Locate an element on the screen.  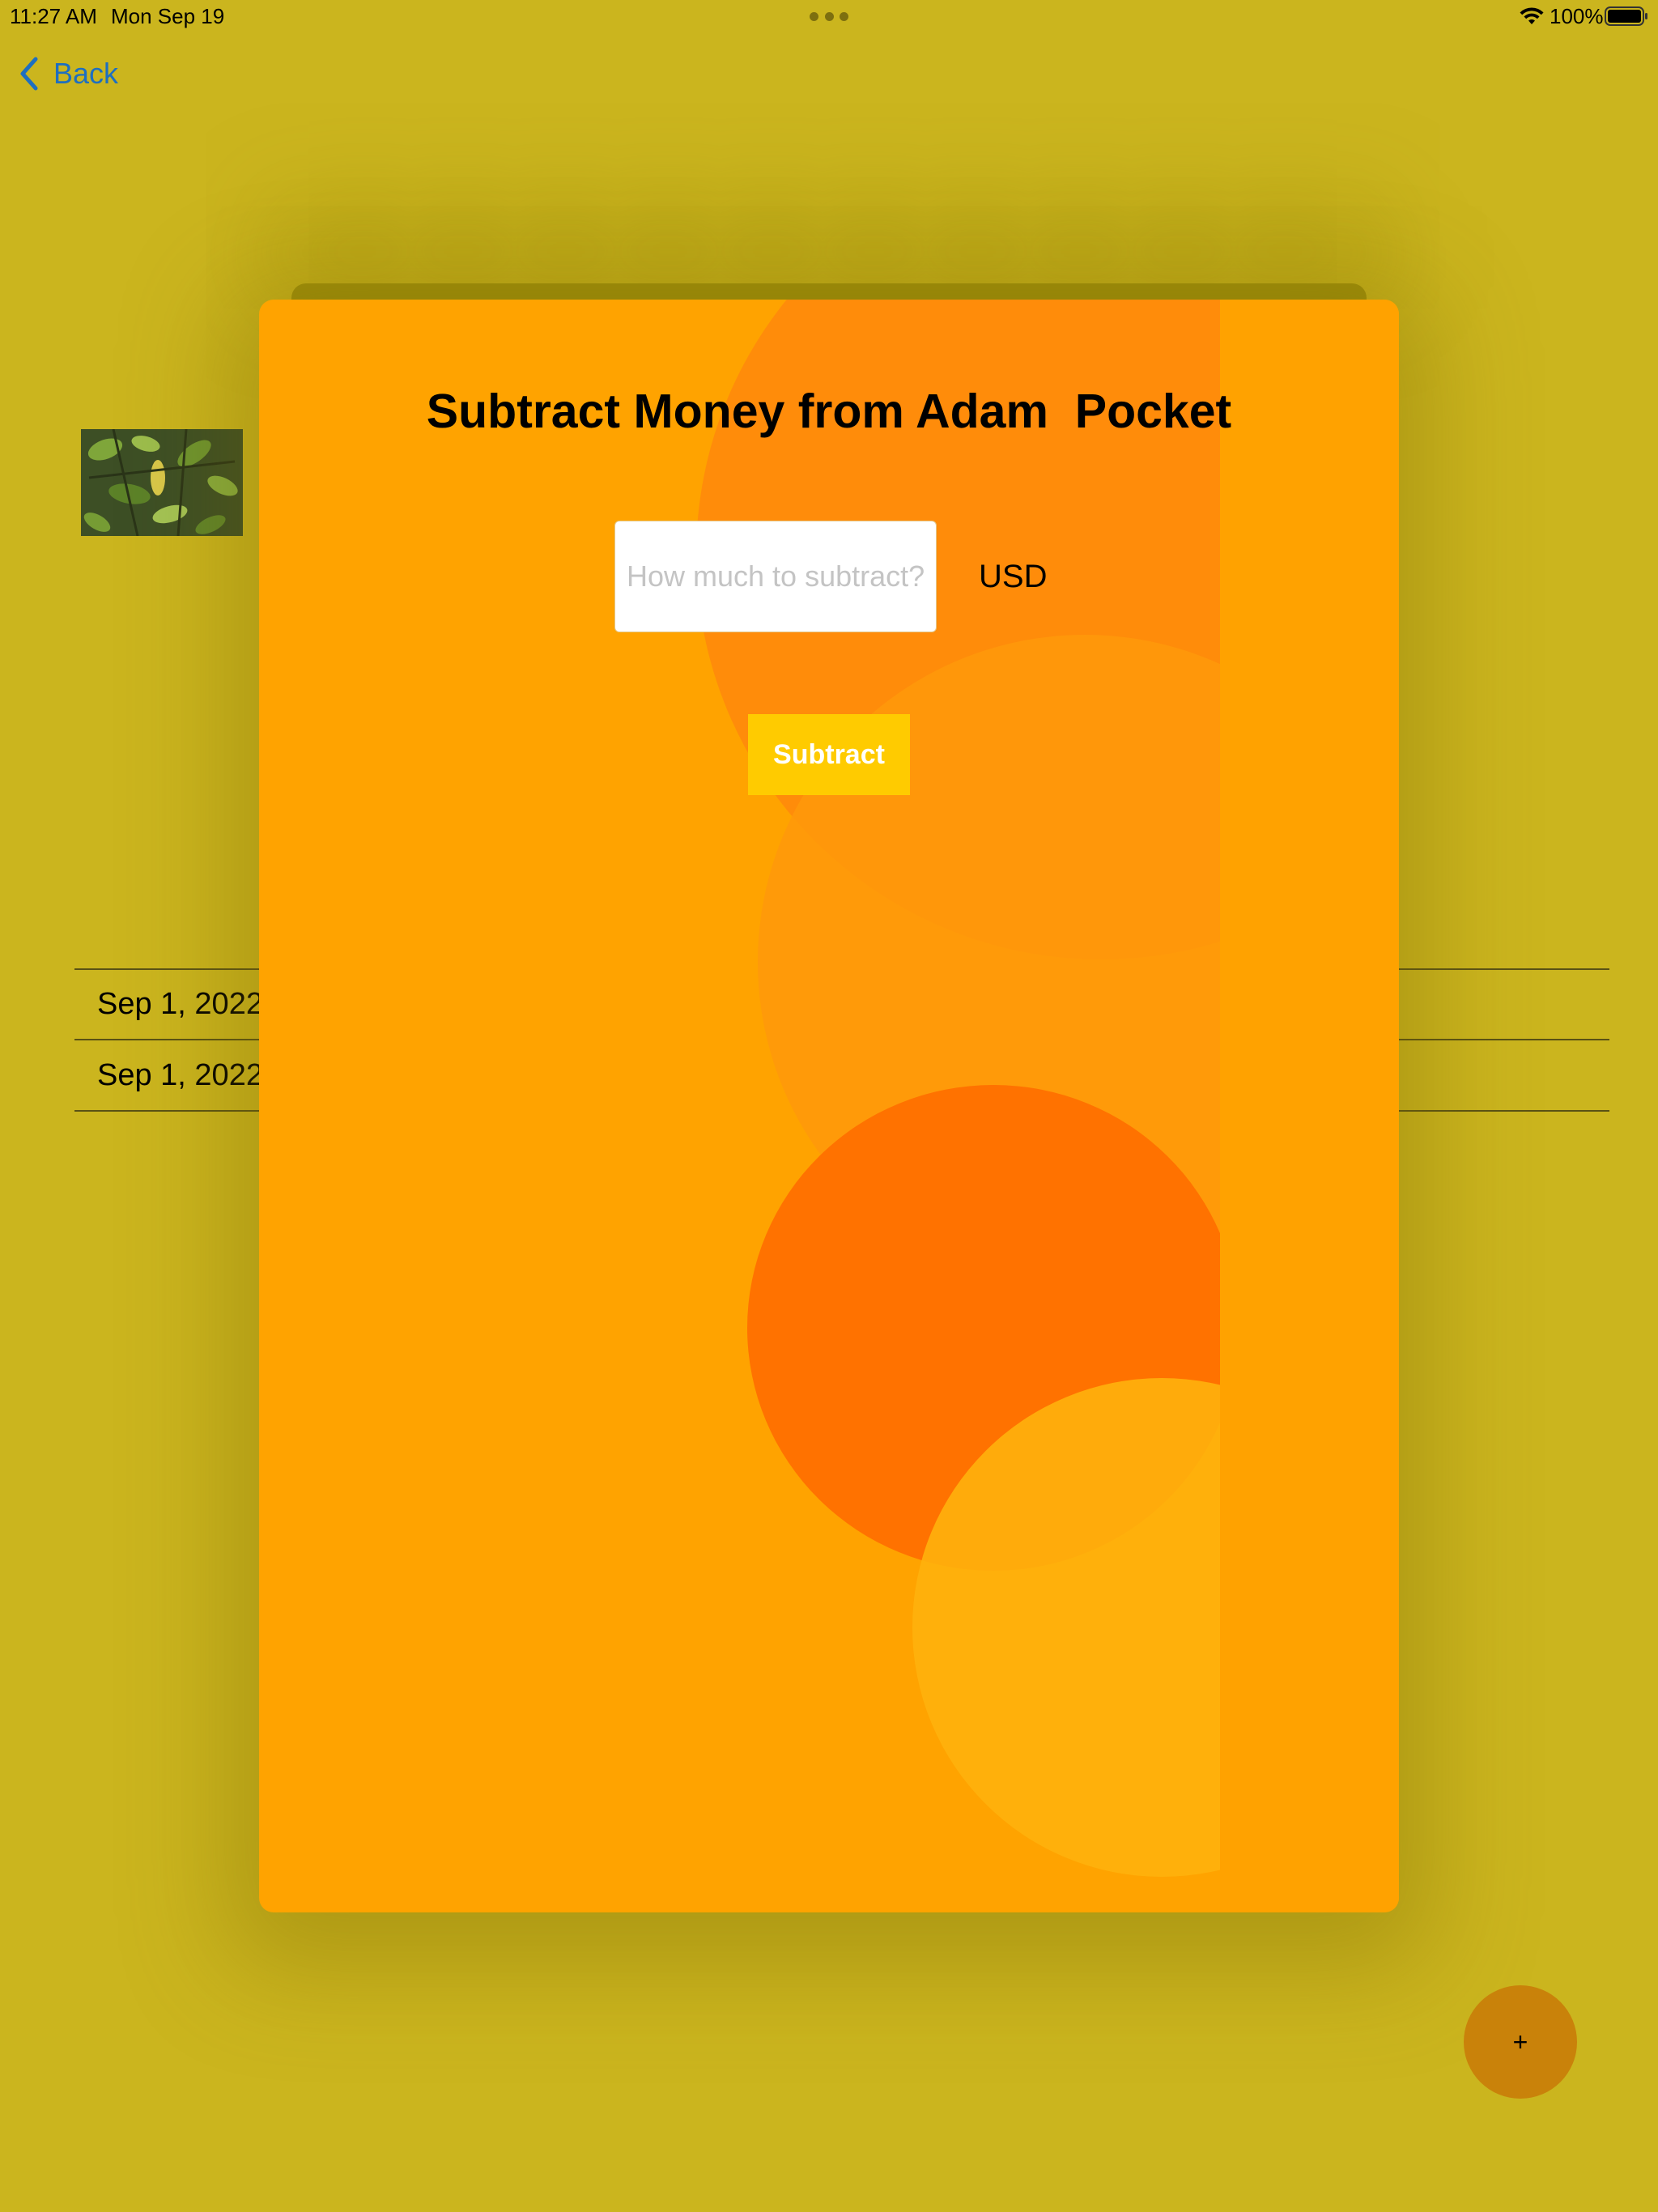
add-fab-button: + is located at coordinates (1520, 2042).